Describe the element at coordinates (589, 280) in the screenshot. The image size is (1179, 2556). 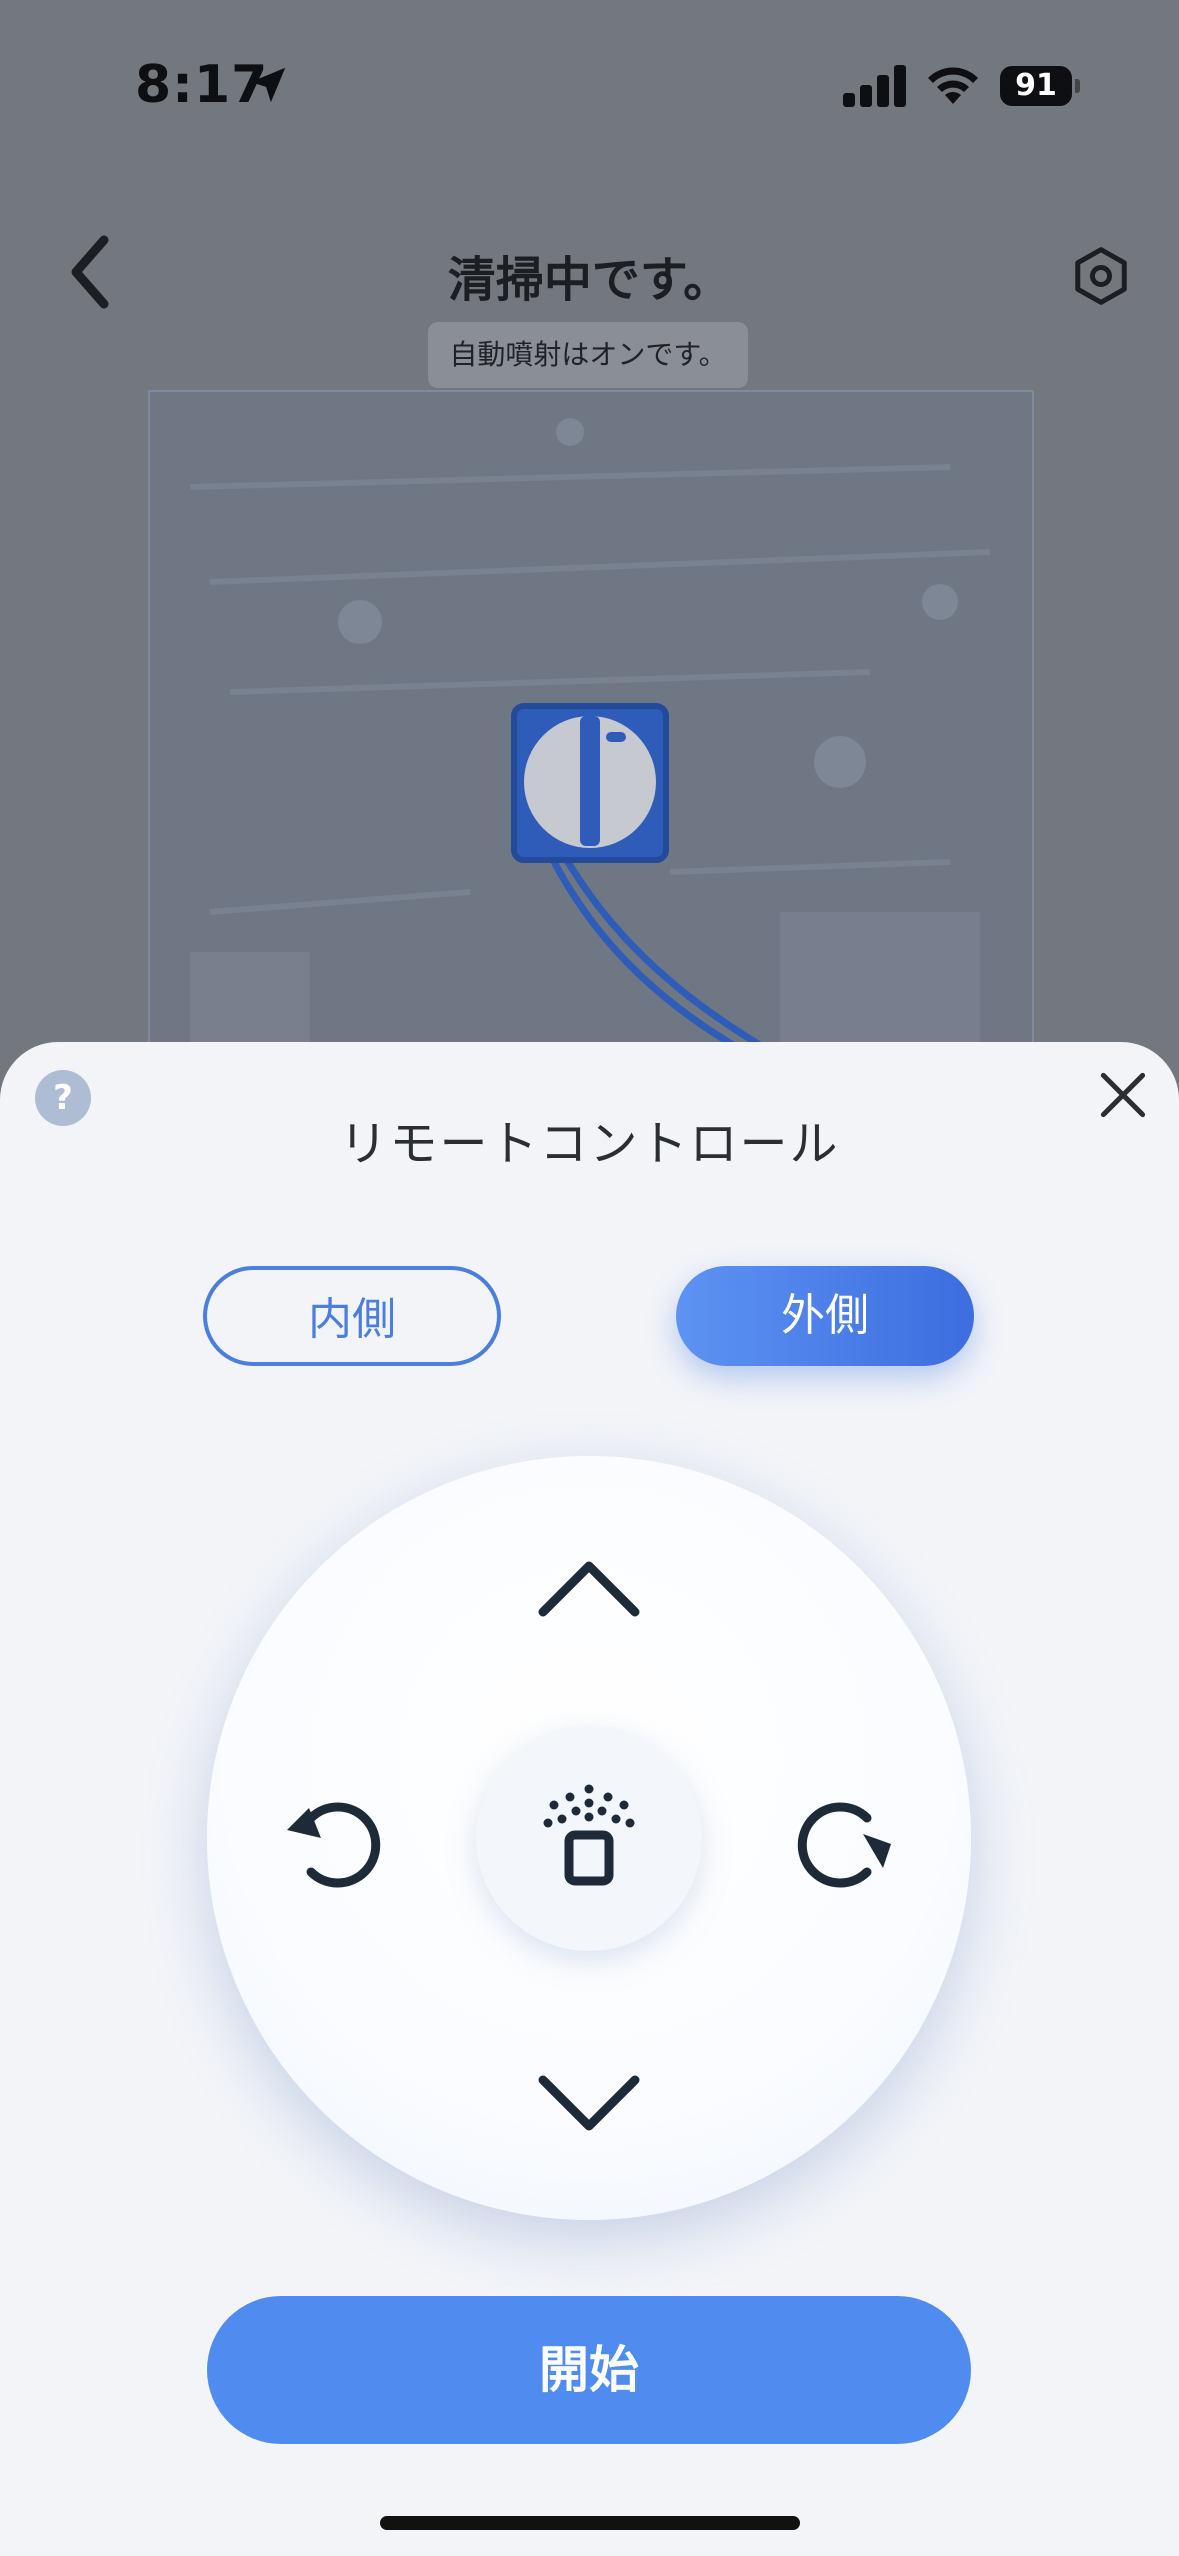
I see `page-title: 清掃中です。` at that location.